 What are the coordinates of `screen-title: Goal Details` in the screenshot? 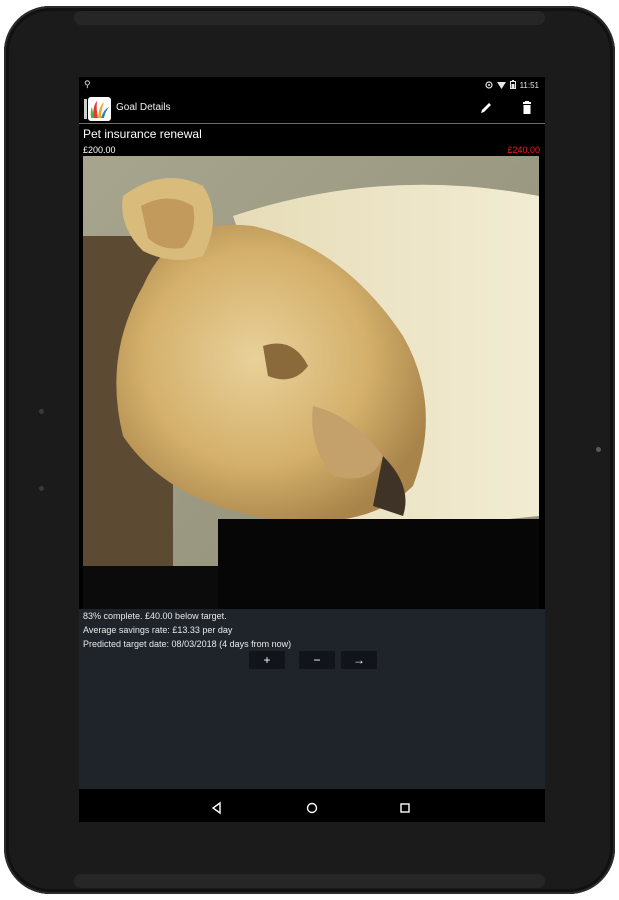 It's located at (143, 107).